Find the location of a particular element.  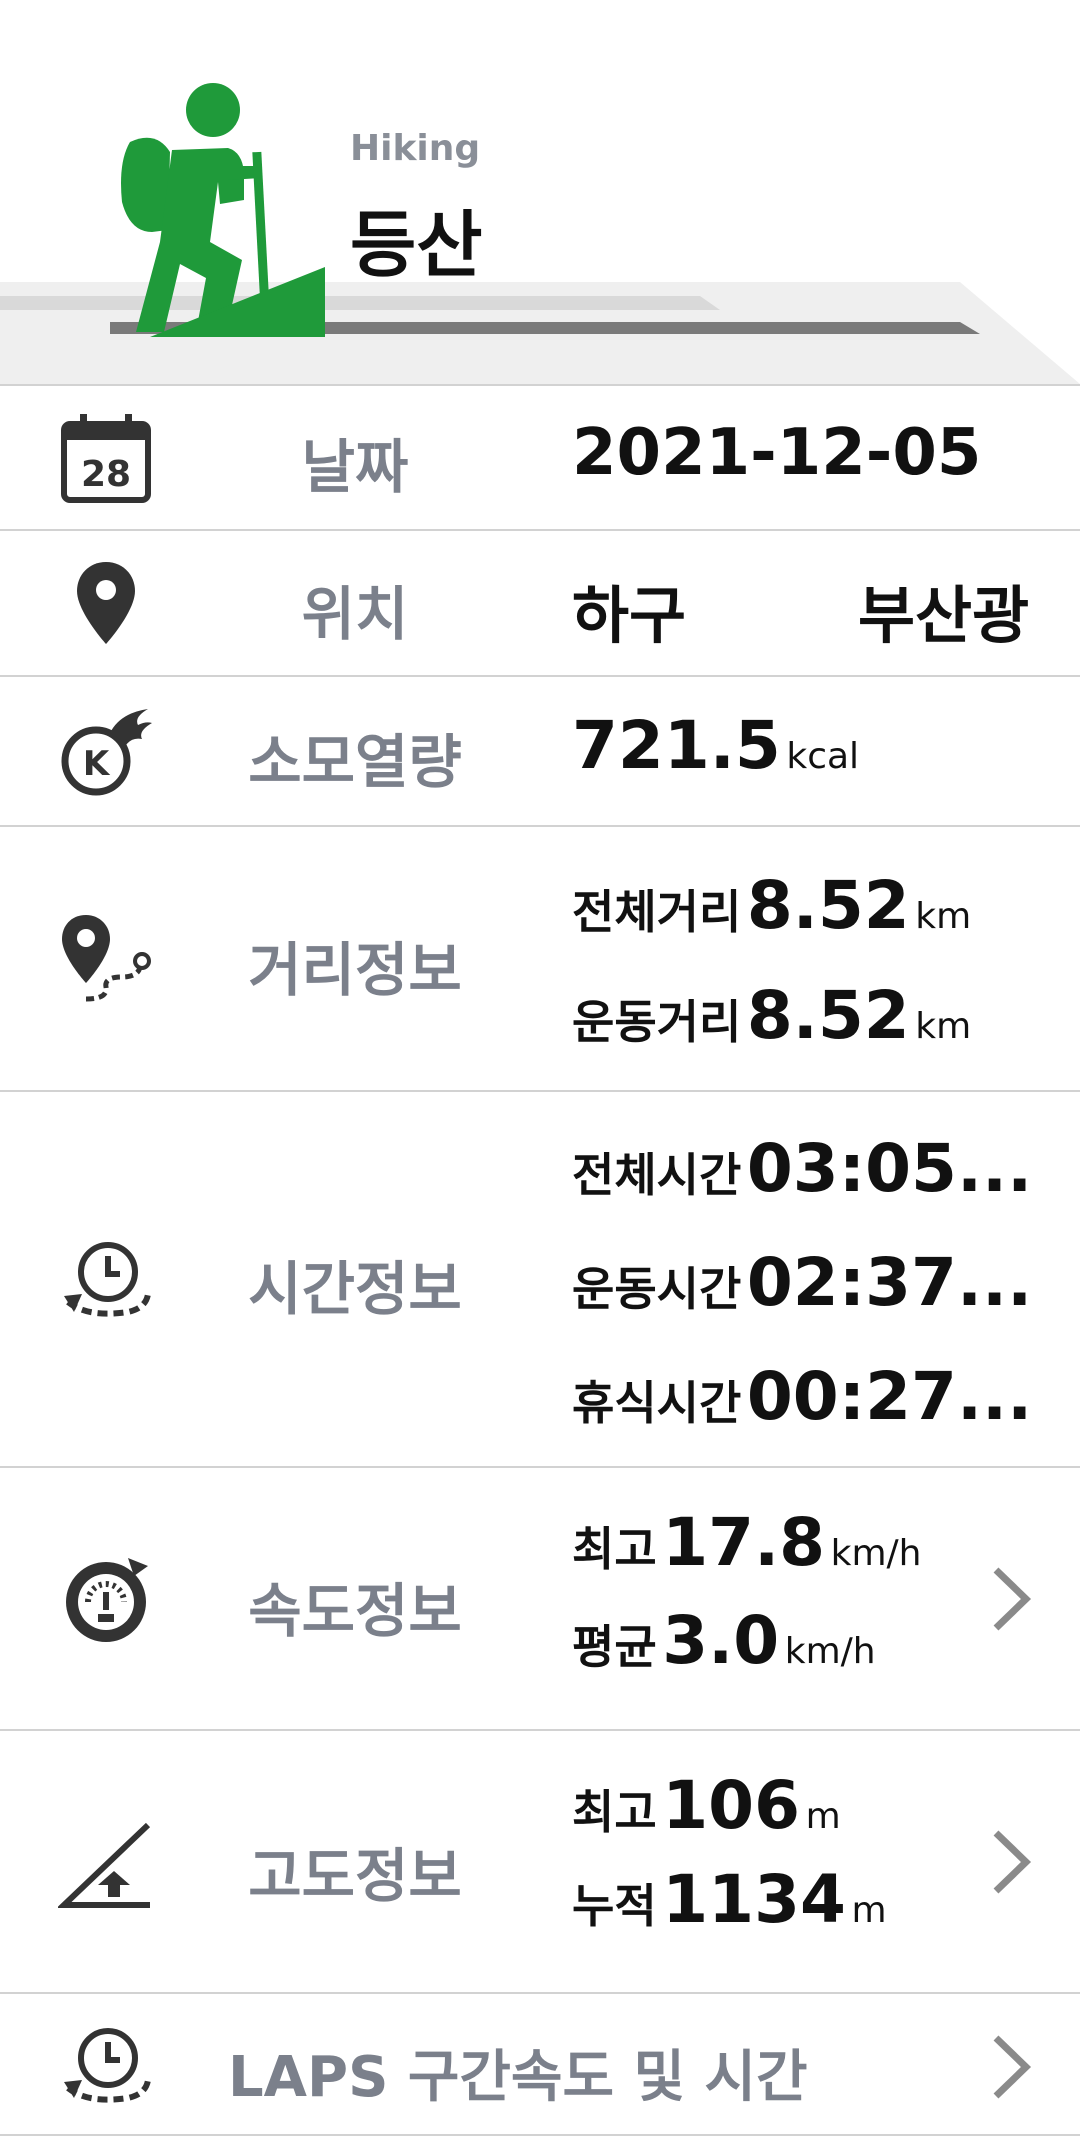

svg-text: 28 is located at coordinates (106, 474).